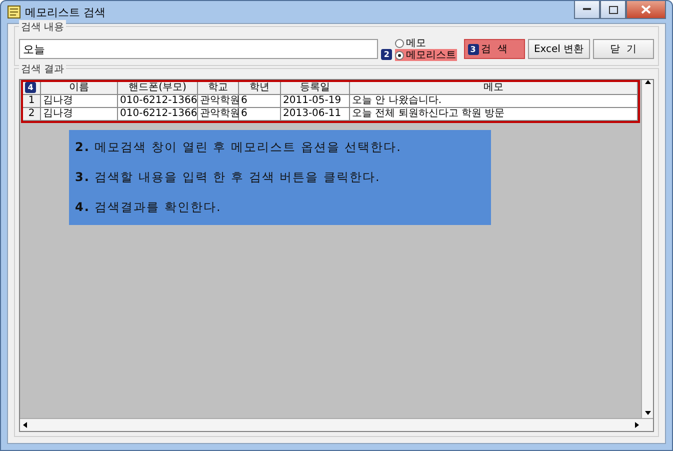 The height and width of the screenshot is (451, 673). Describe the element at coordinates (260, 88) in the screenshot. I see `column-header: 학년` at that location.